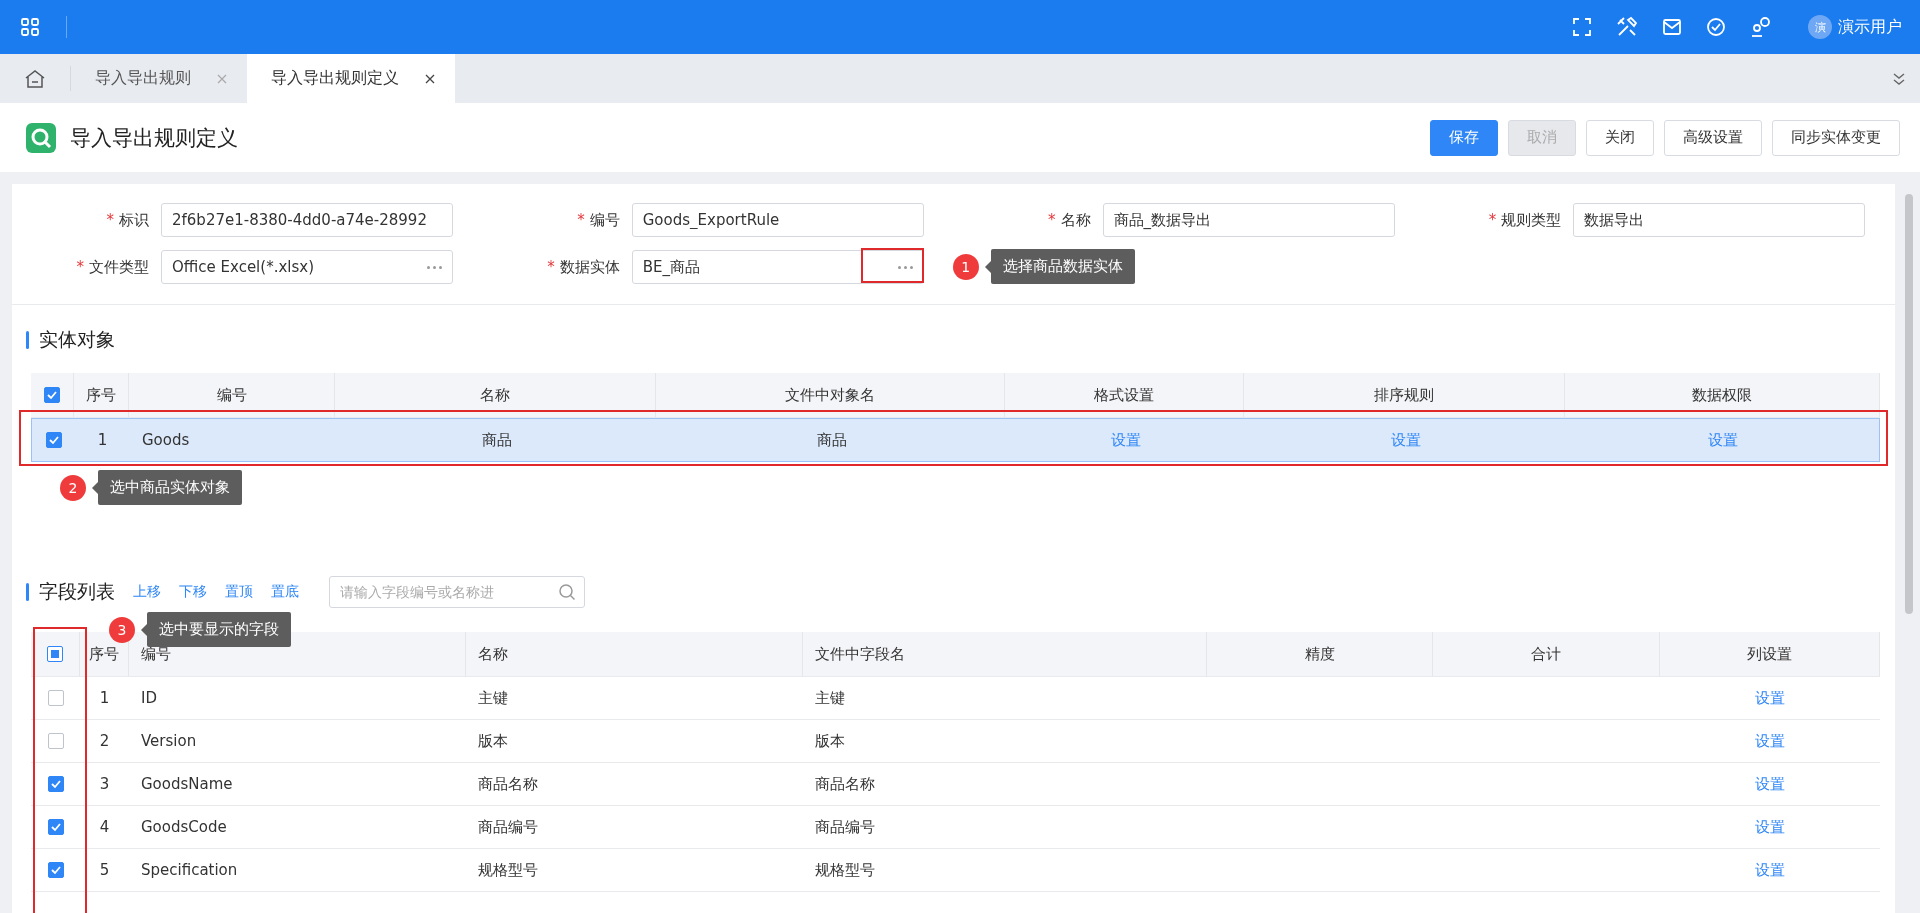  Describe the element at coordinates (589, 267) in the screenshot. I see `field-label: 数据实体` at that location.